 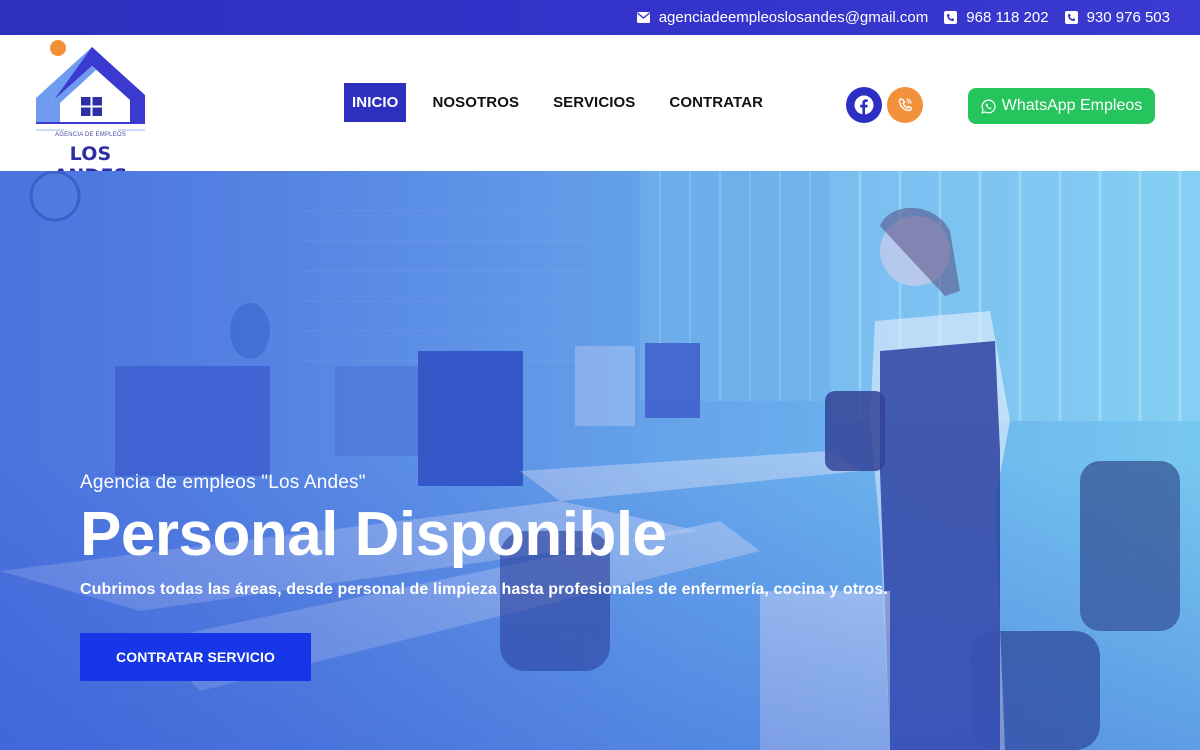 I want to click on hero-subtitle: Agencia de empleos "Los Andes", so click(x=223, y=482).